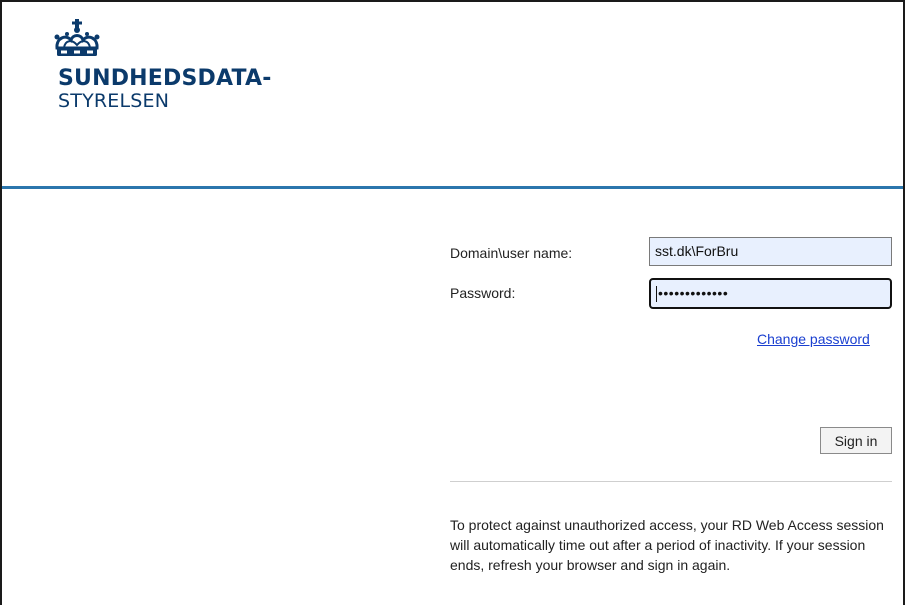  I want to click on crown-icon, so click(77, 37).